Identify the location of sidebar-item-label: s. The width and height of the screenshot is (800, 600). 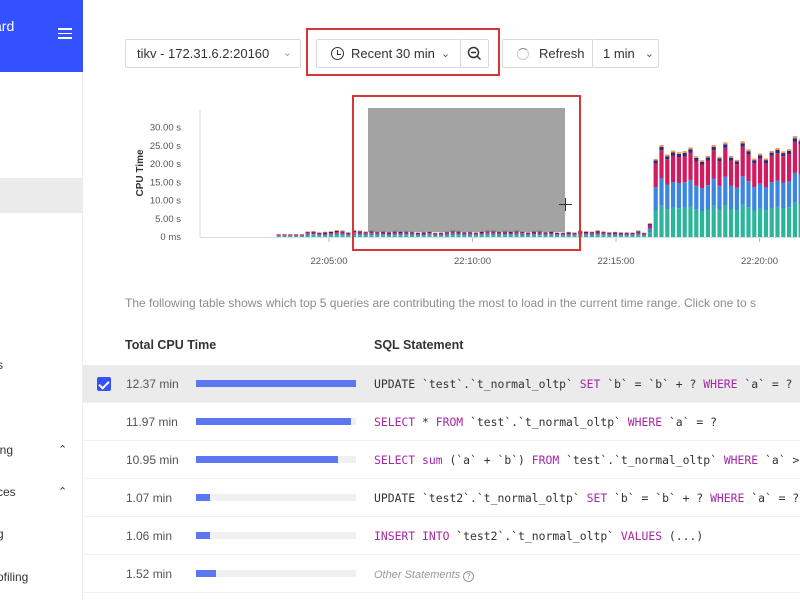
(1, 365).